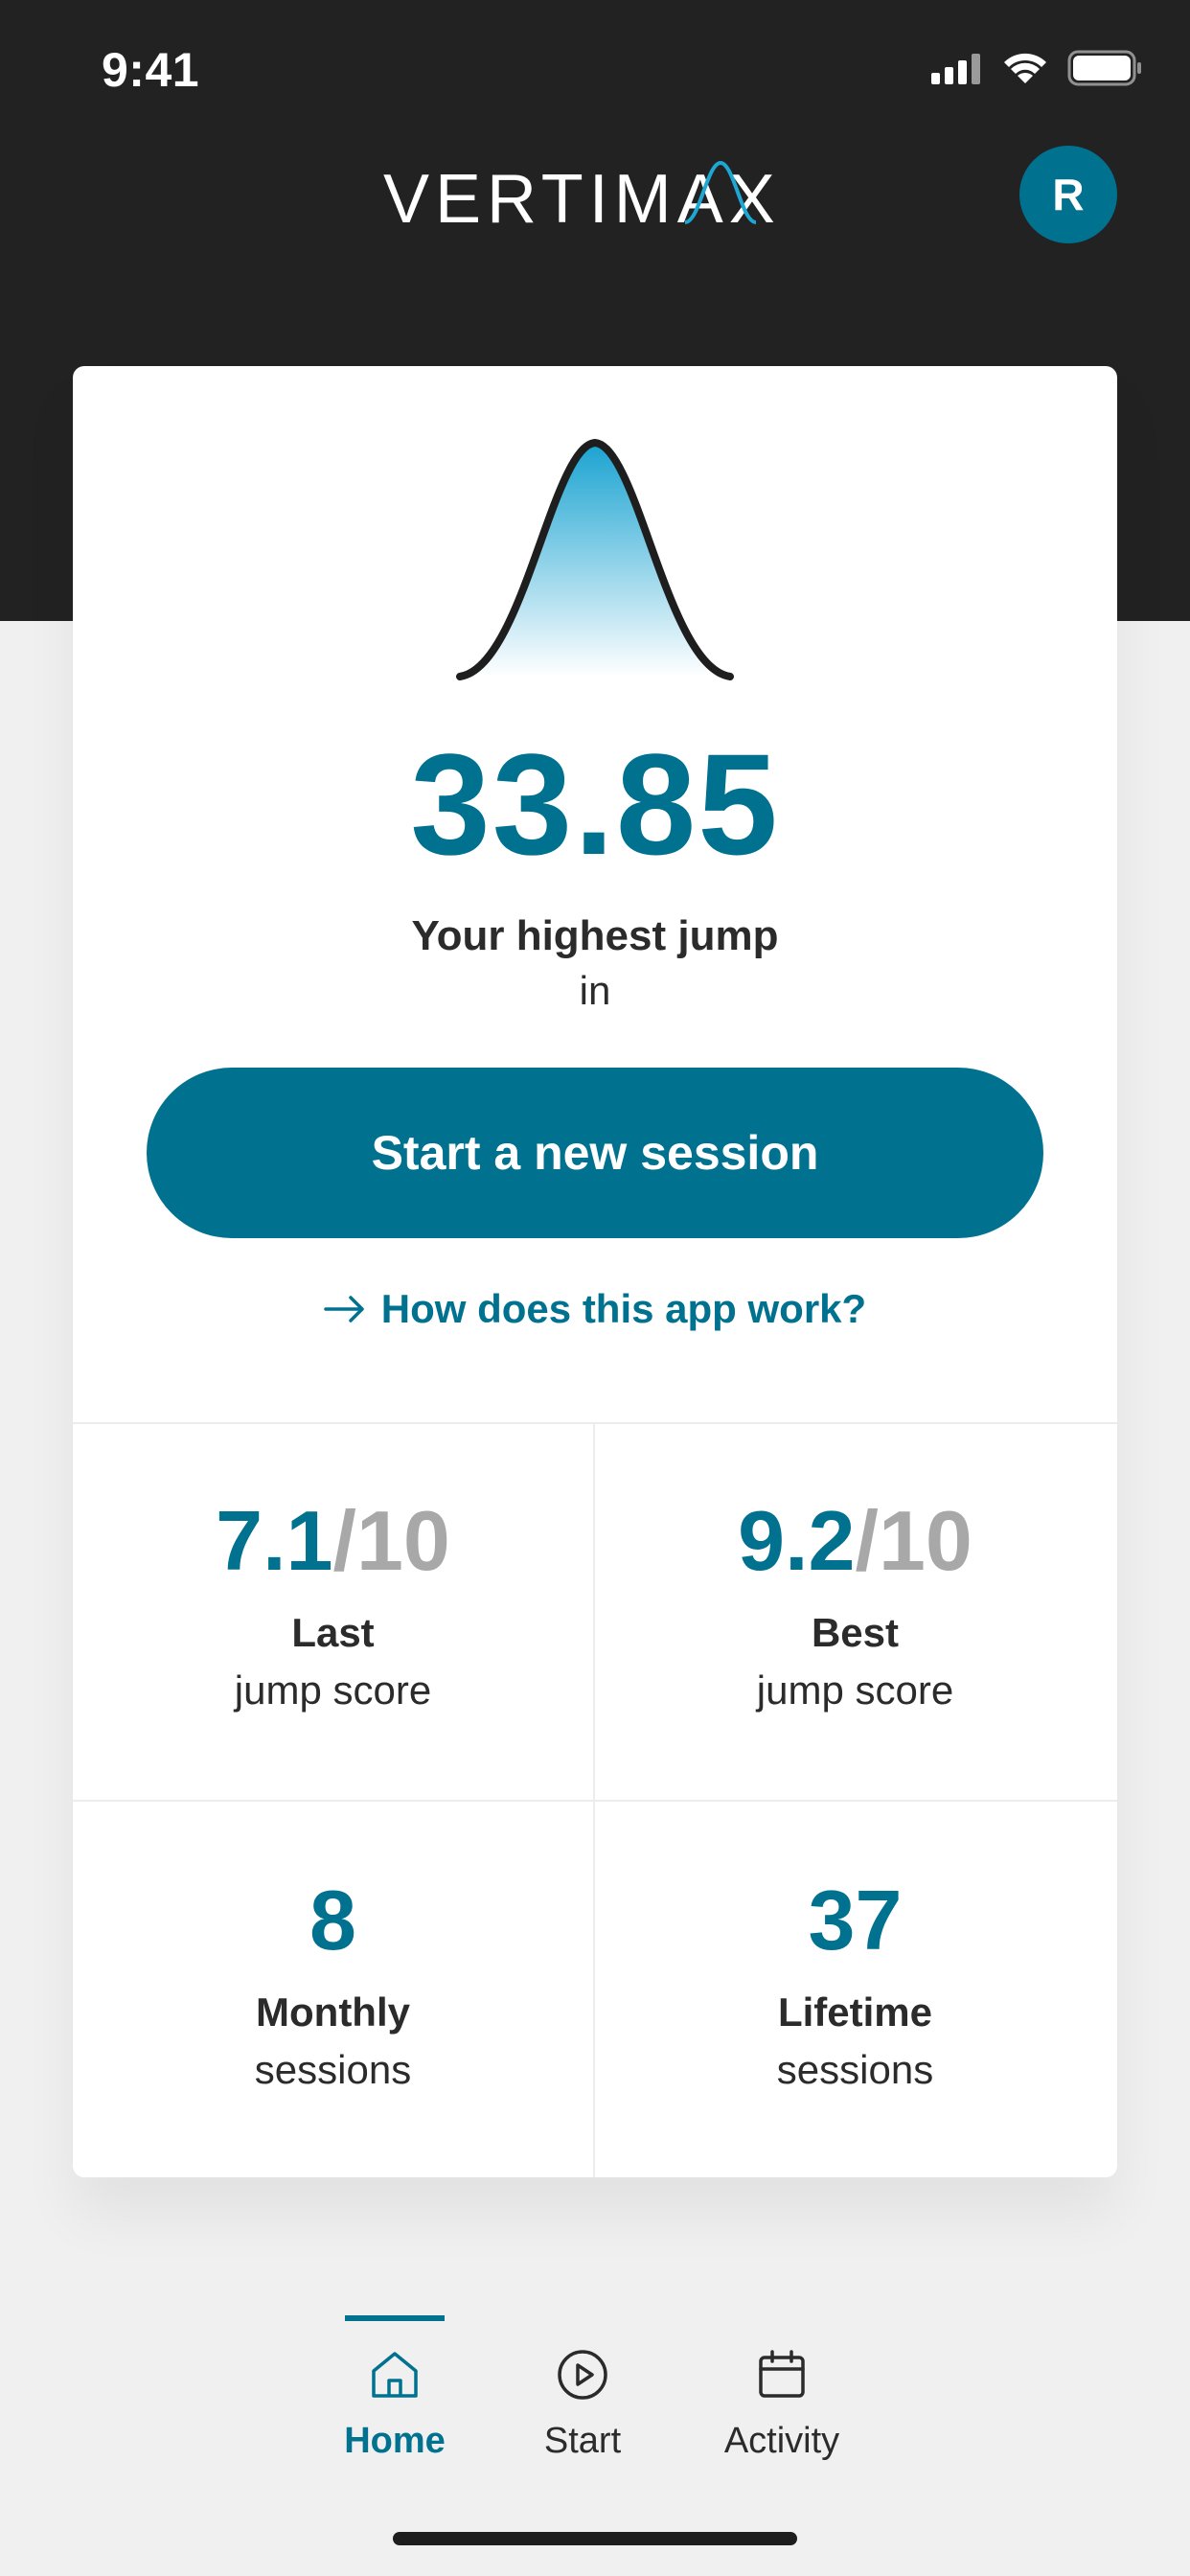 The height and width of the screenshot is (2576, 1190). Describe the element at coordinates (333, 2012) in the screenshot. I see `stat-title: Monthly` at that location.